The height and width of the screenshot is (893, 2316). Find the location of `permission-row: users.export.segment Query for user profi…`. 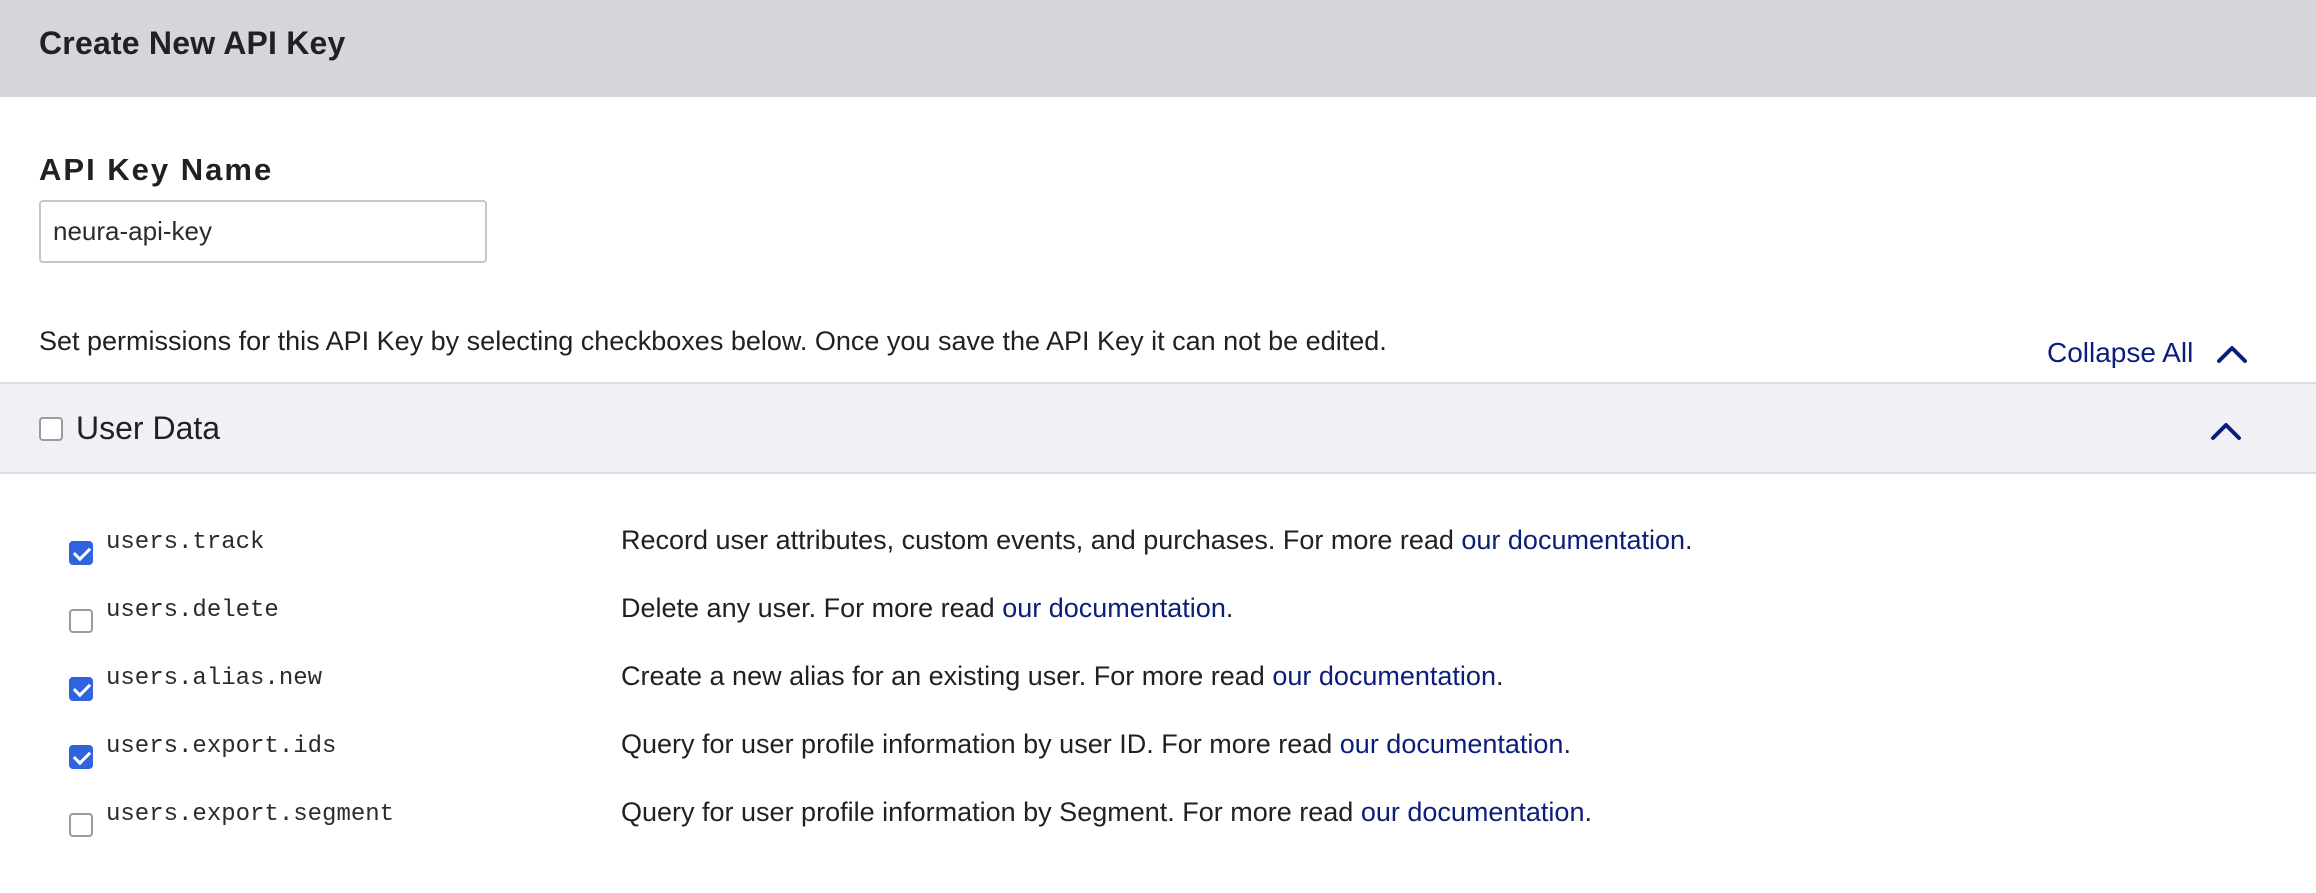

permission-row: users.export.segment Query for user profi… is located at coordinates (1158, 823).